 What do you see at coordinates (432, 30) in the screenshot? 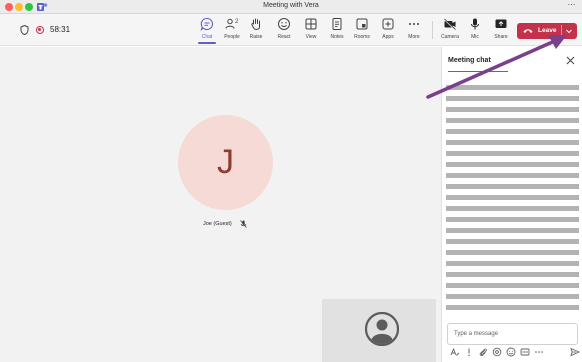
I see `toolbar-divider` at bounding box center [432, 30].